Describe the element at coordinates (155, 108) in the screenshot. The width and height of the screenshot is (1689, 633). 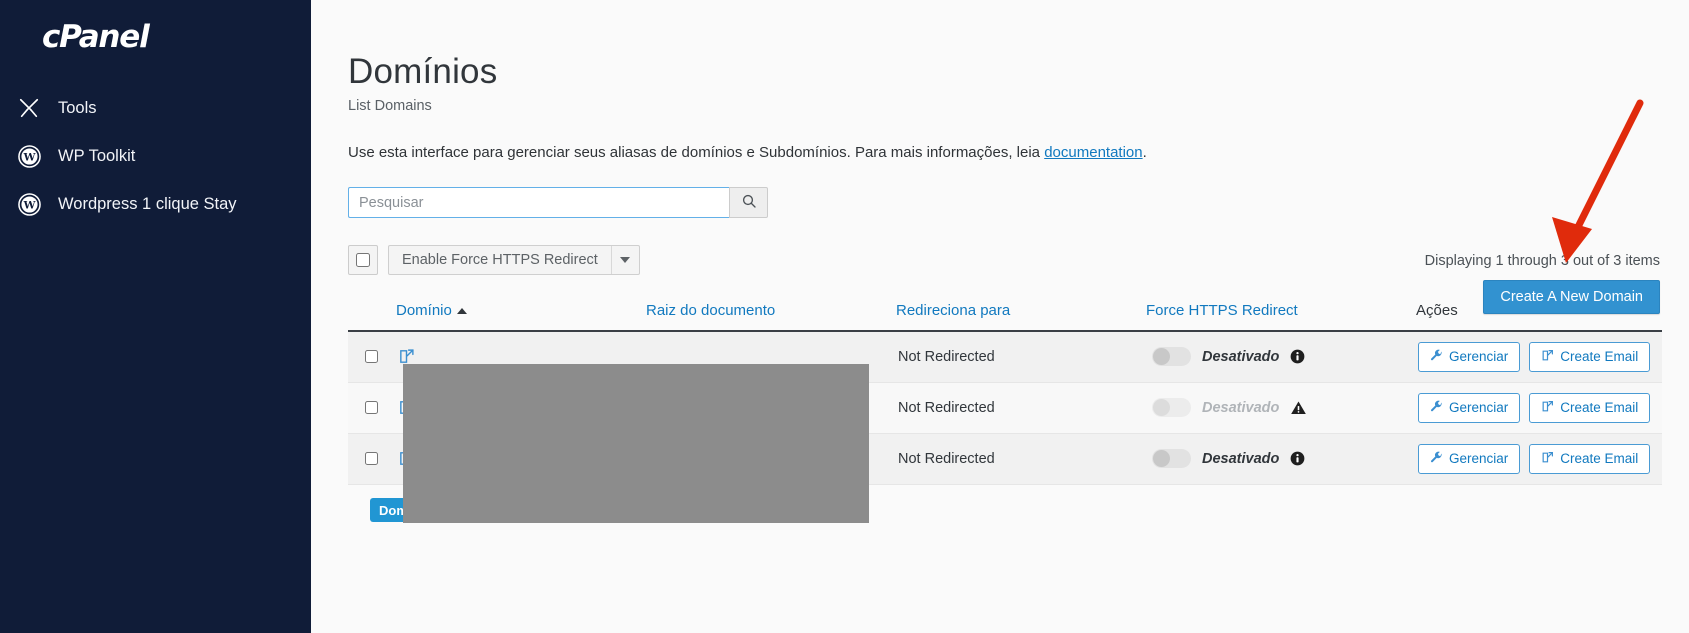
I see `sidebar-item-tools: Tools` at that location.